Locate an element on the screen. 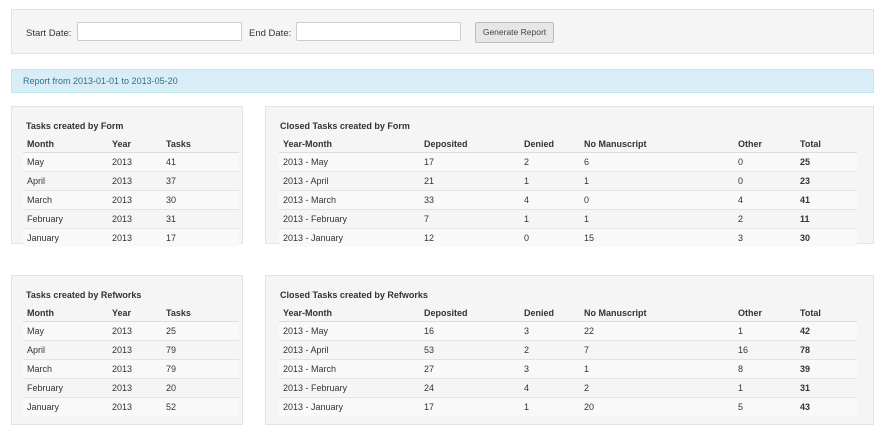 The width and height of the screenshot is (874, 425). table-row: February 2013 20 is located at coordinates (131, 388).